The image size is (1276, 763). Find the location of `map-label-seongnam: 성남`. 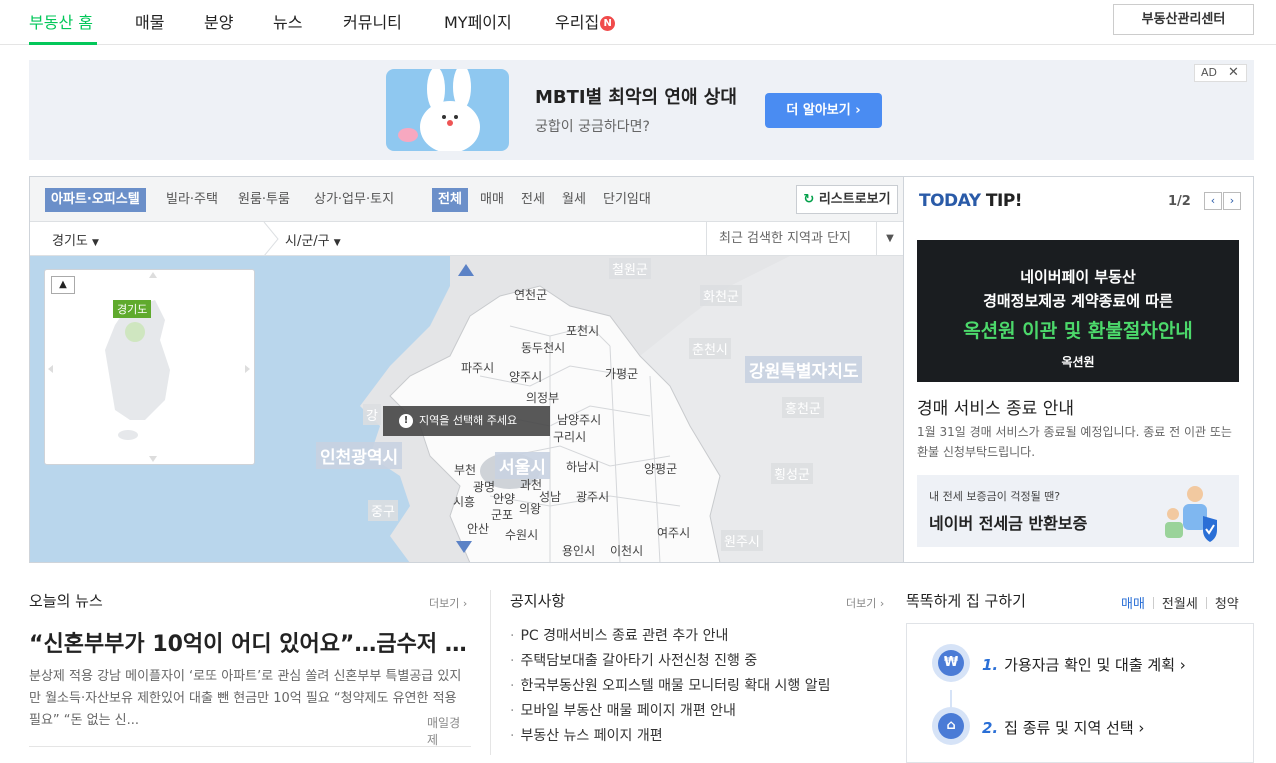

map-label-seongnam: 성남 is located at coordinates (550, 496).